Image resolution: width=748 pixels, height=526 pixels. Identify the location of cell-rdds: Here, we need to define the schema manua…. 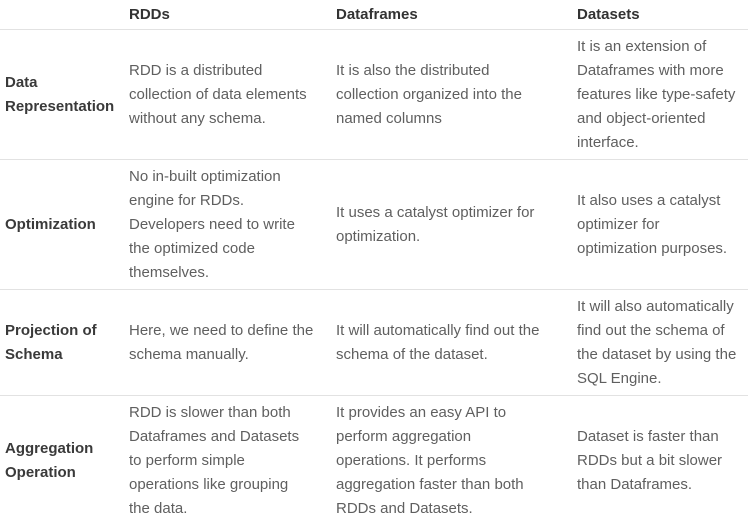
(221, 342).